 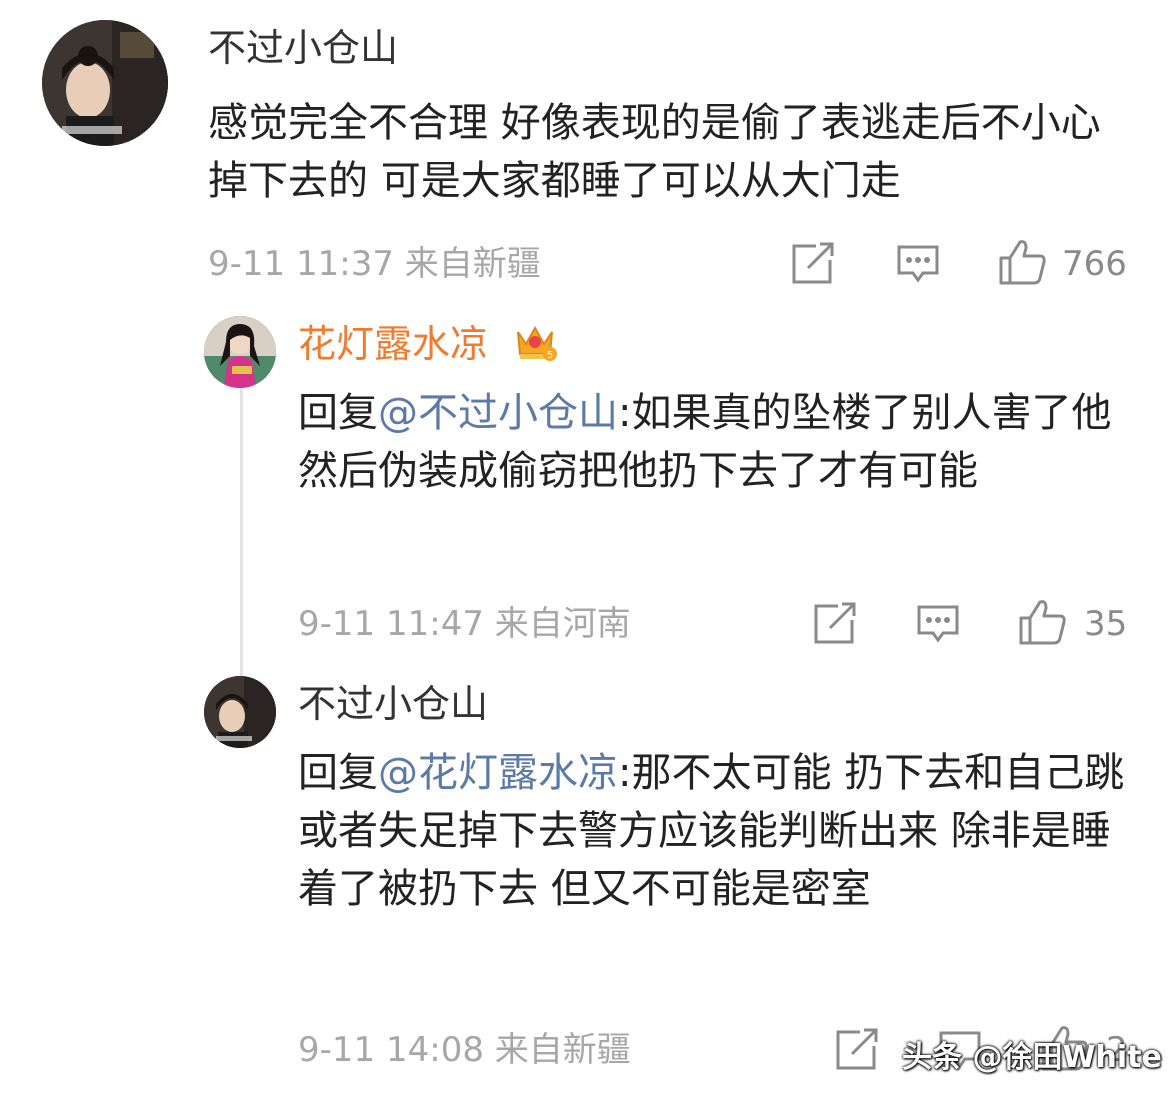 I want to click on reply-username: 不过小仓山, so click(x=393, y=704).